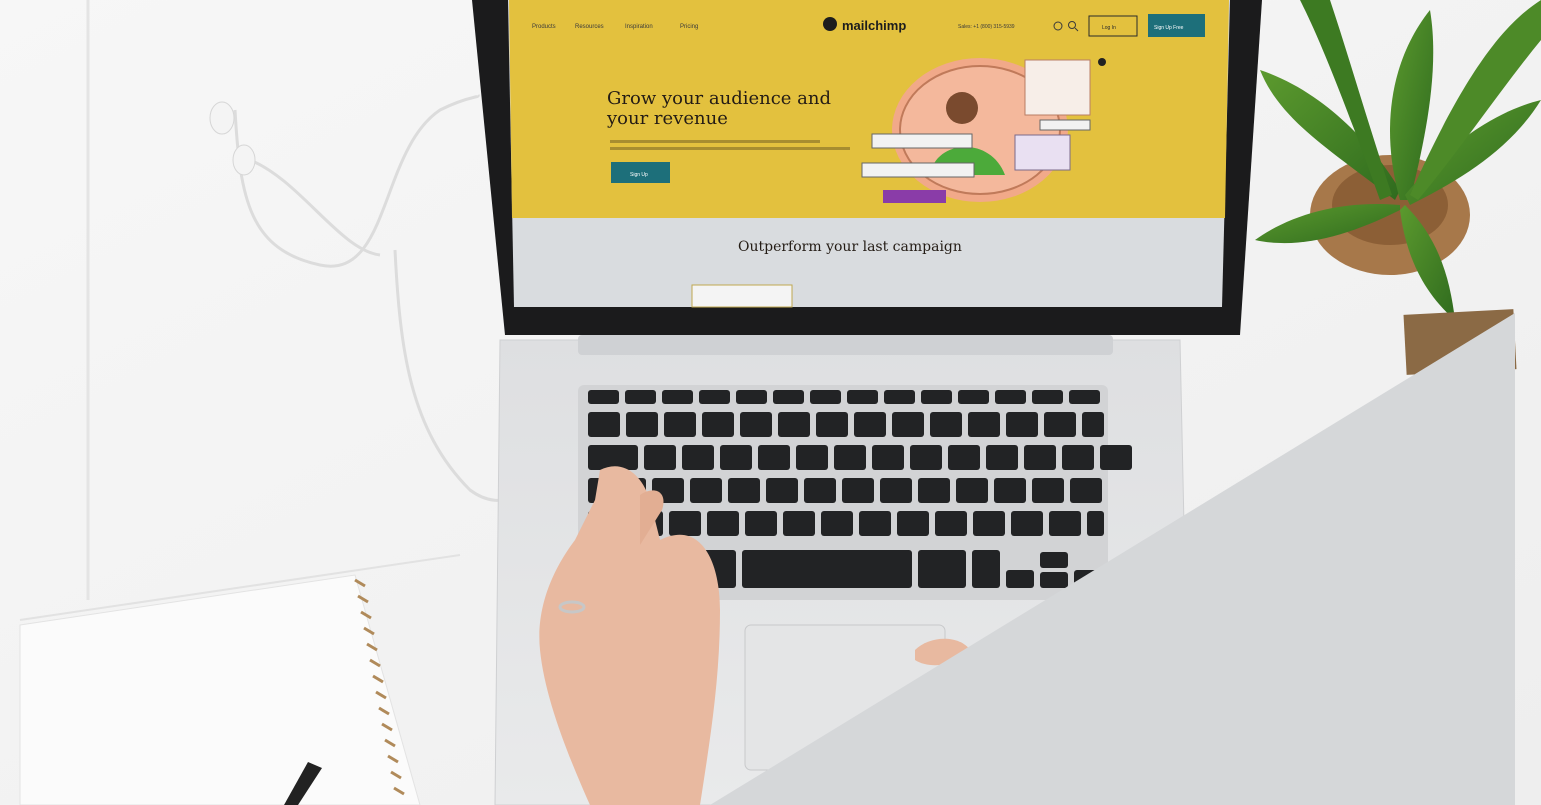 This screenshot has height=805, width=1541. Describe the element at coordinates (1109, 28) in the screenshot. I see `login-label: Log In` at that location.